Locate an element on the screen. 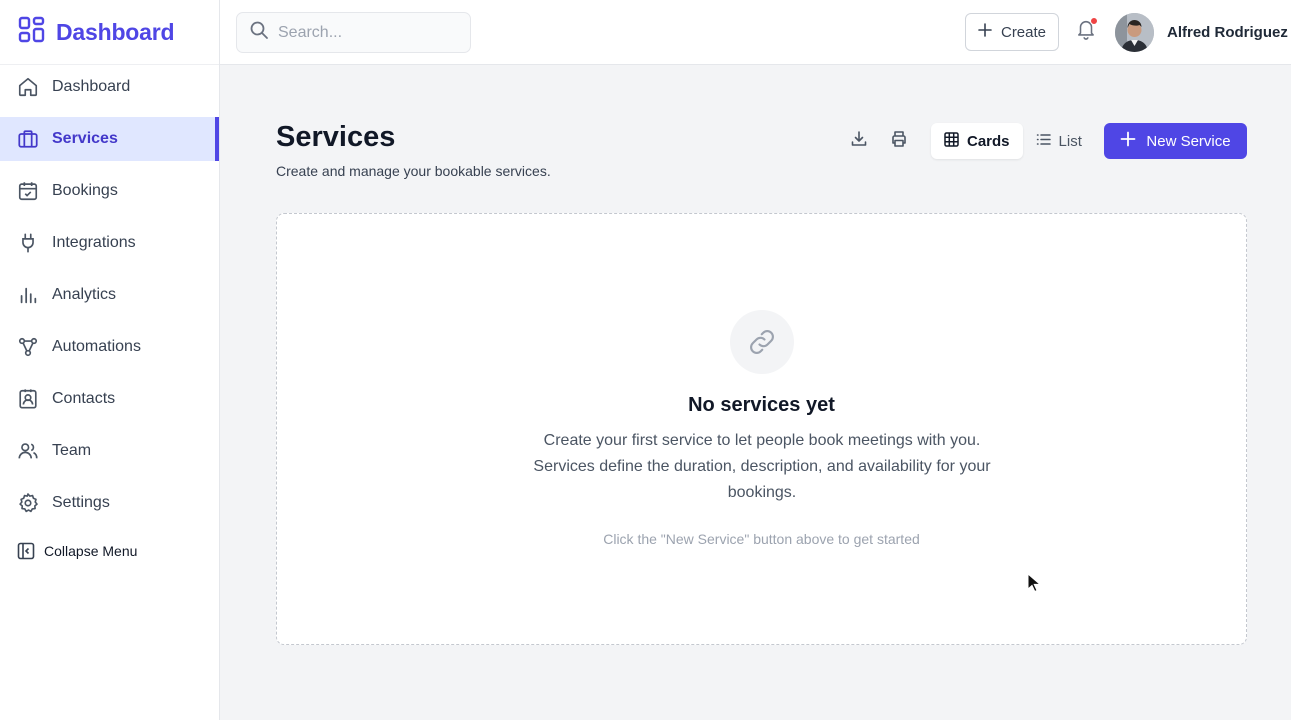 This screenshot has width=1291, height=720. notification-dot is located at coordinates (1094, 21).